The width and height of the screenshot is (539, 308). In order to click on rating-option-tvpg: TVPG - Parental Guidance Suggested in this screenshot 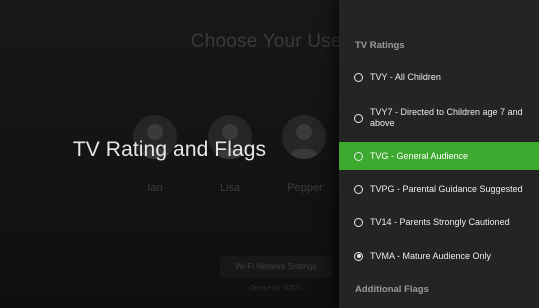, I will do `click(439, 189)`.